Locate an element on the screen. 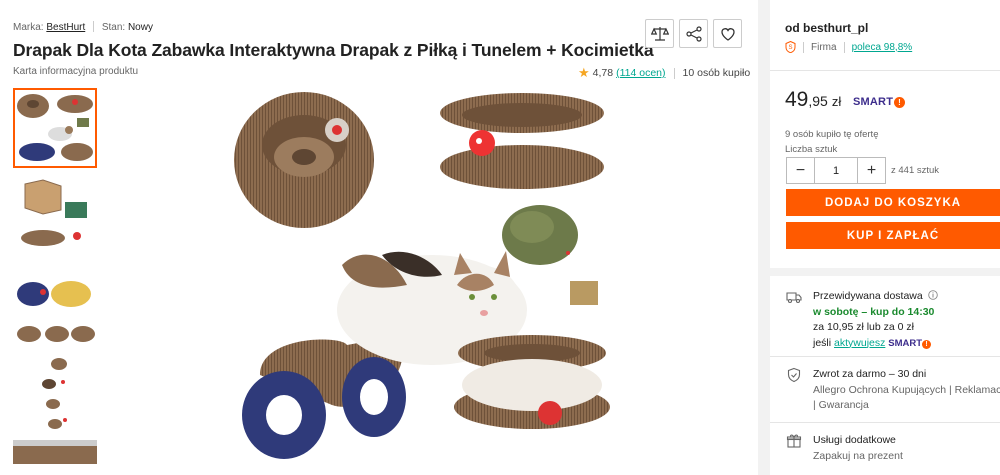 This screenshot has width=1000, height=475. condition-label: Stan: is located at coordinates (113, 27).